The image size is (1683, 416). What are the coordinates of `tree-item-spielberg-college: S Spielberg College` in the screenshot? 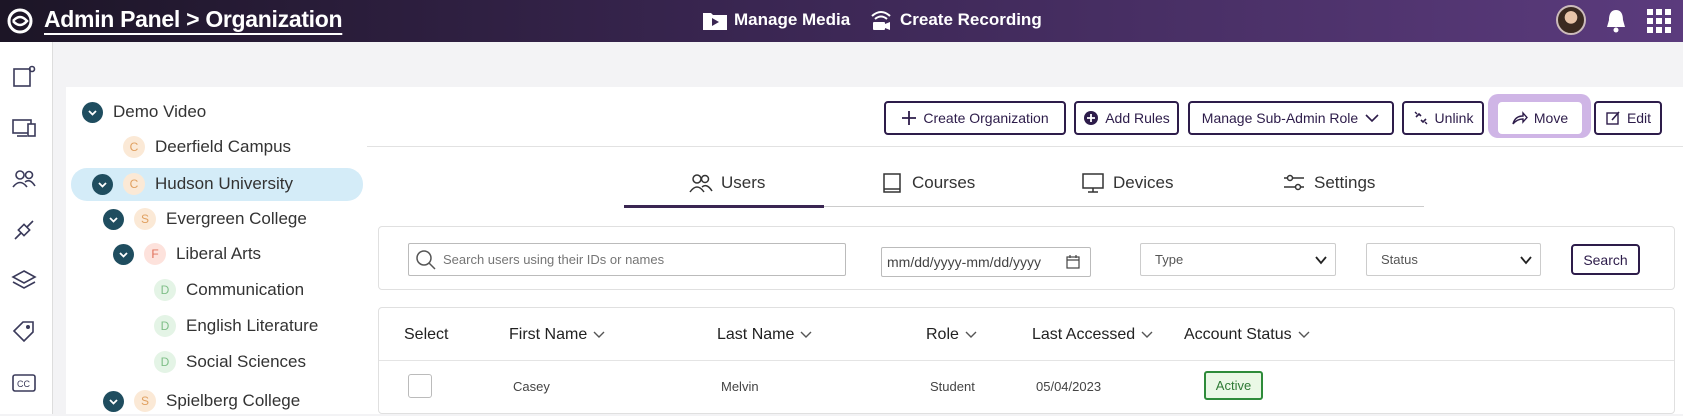 It's located at (201, 401).